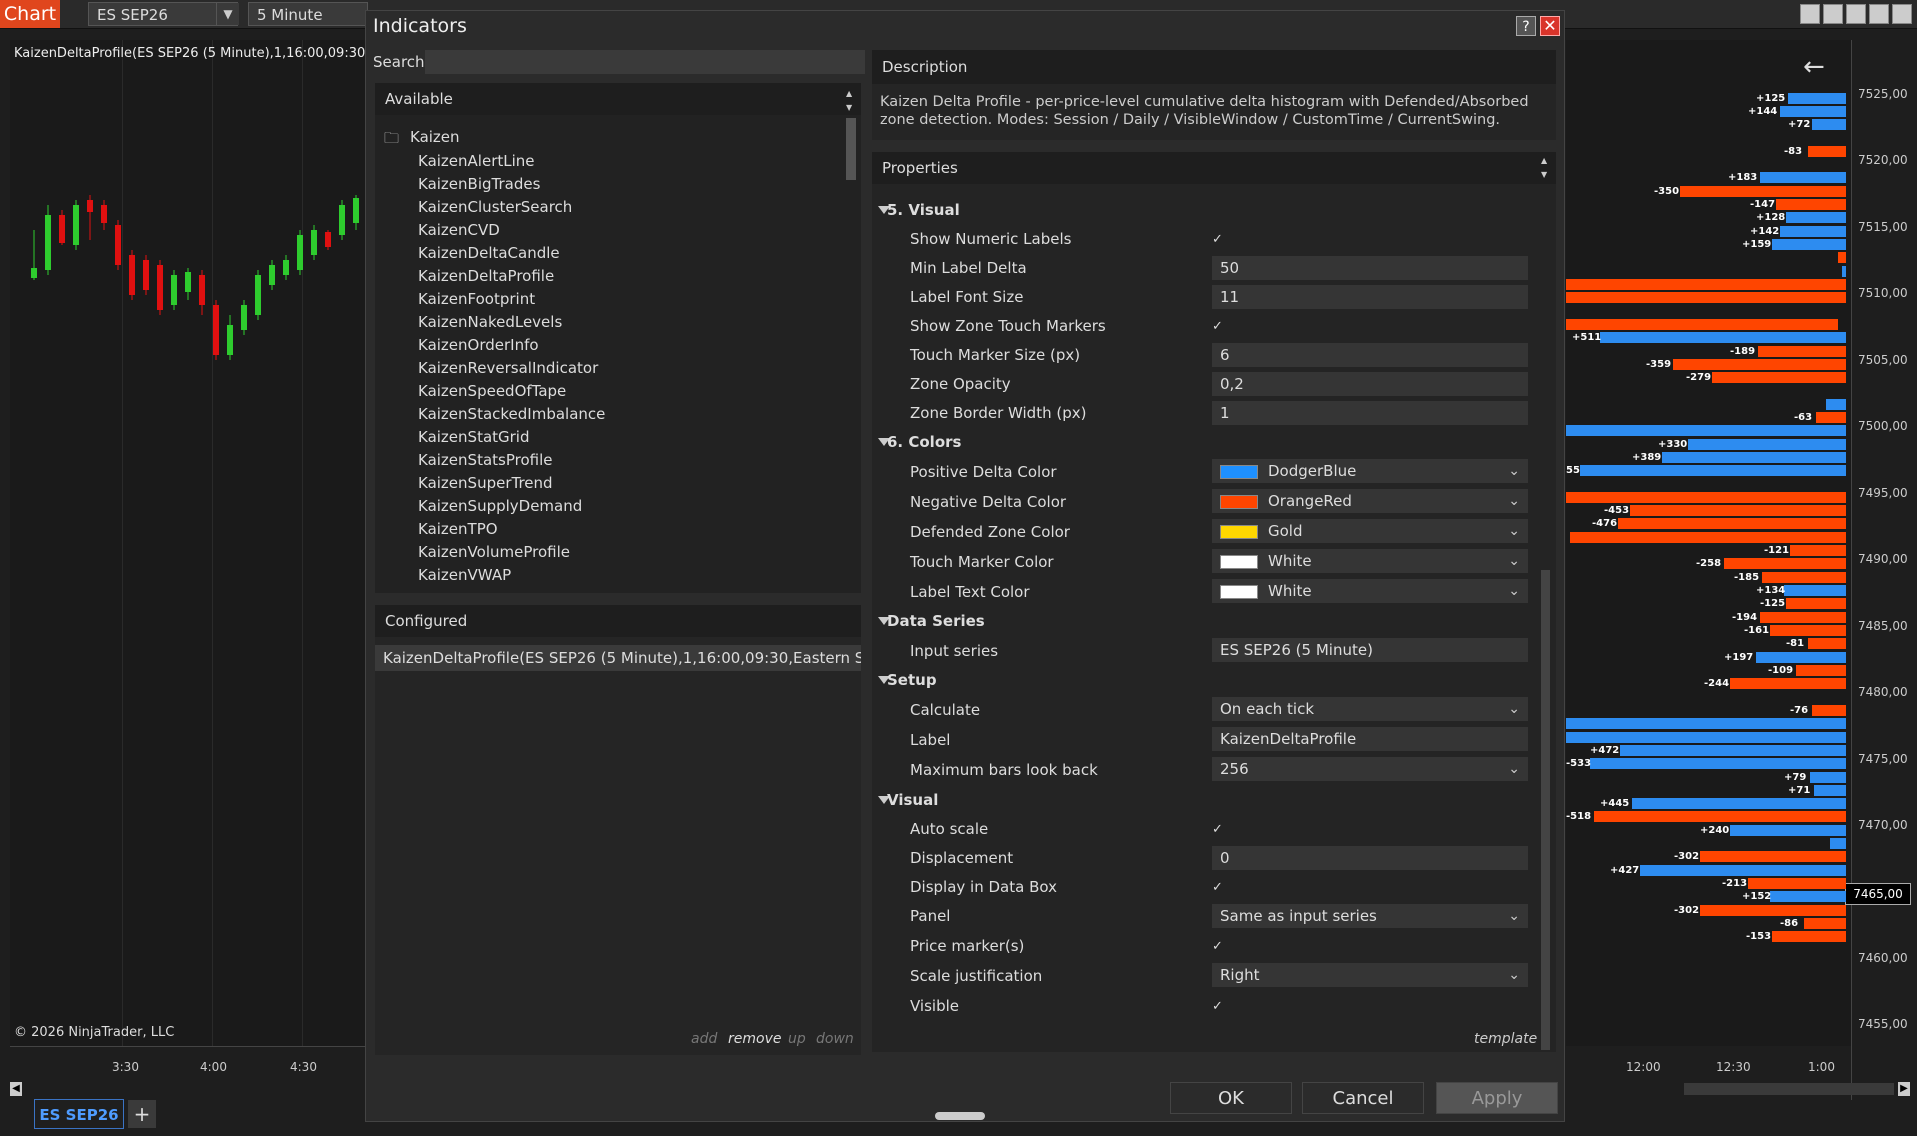 This screenshot has width=1917, height=1136. I want to click on show-zone-touch-checkbox: ✓, so click(1219, 327).